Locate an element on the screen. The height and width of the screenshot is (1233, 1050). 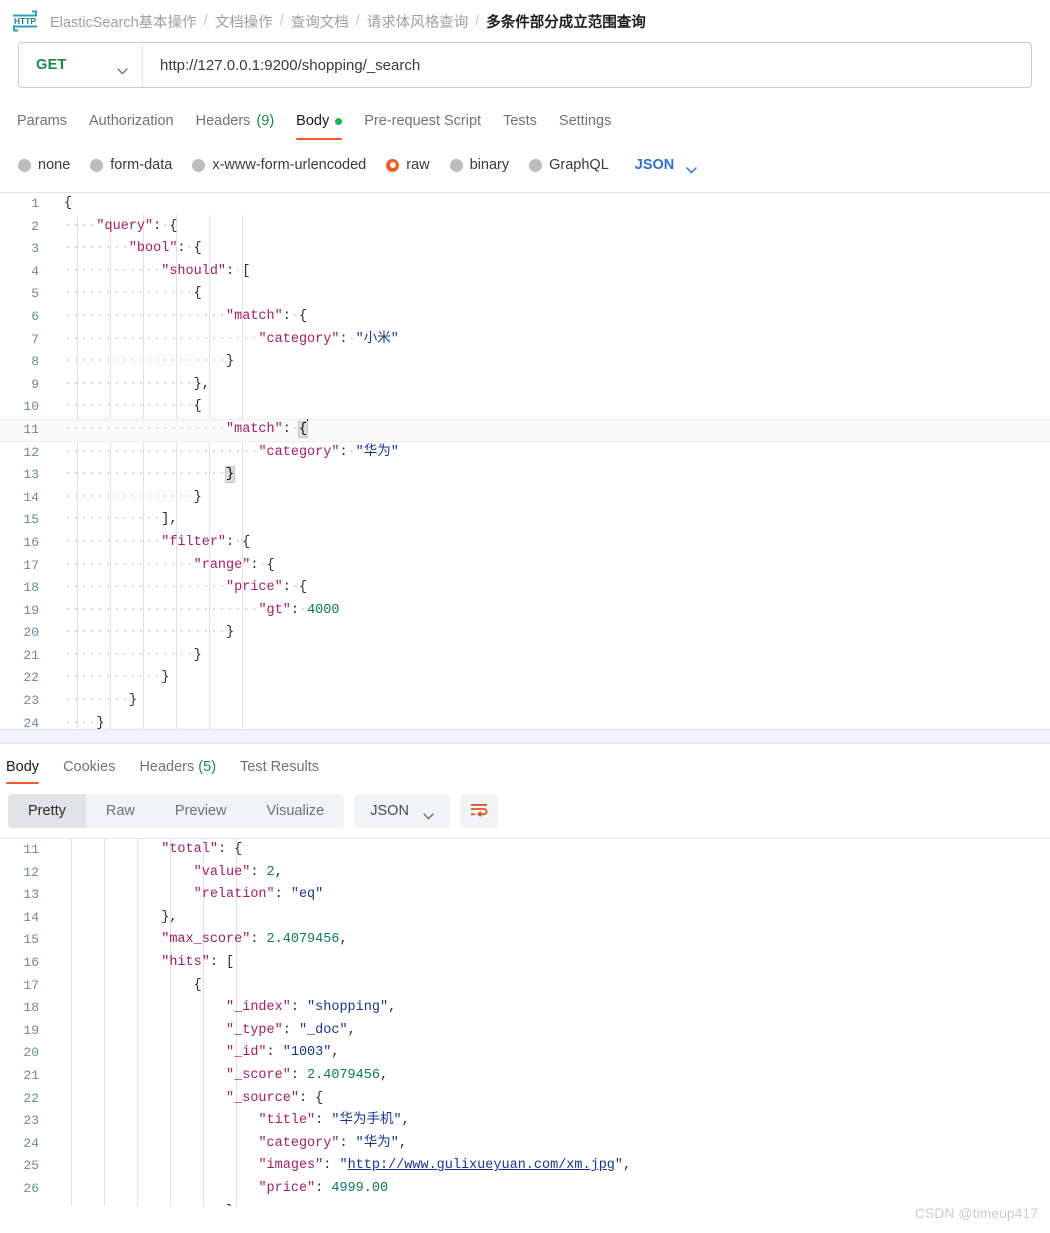
code-line: 19 "_type": "_doc", is located at coordinates (525, 1031).